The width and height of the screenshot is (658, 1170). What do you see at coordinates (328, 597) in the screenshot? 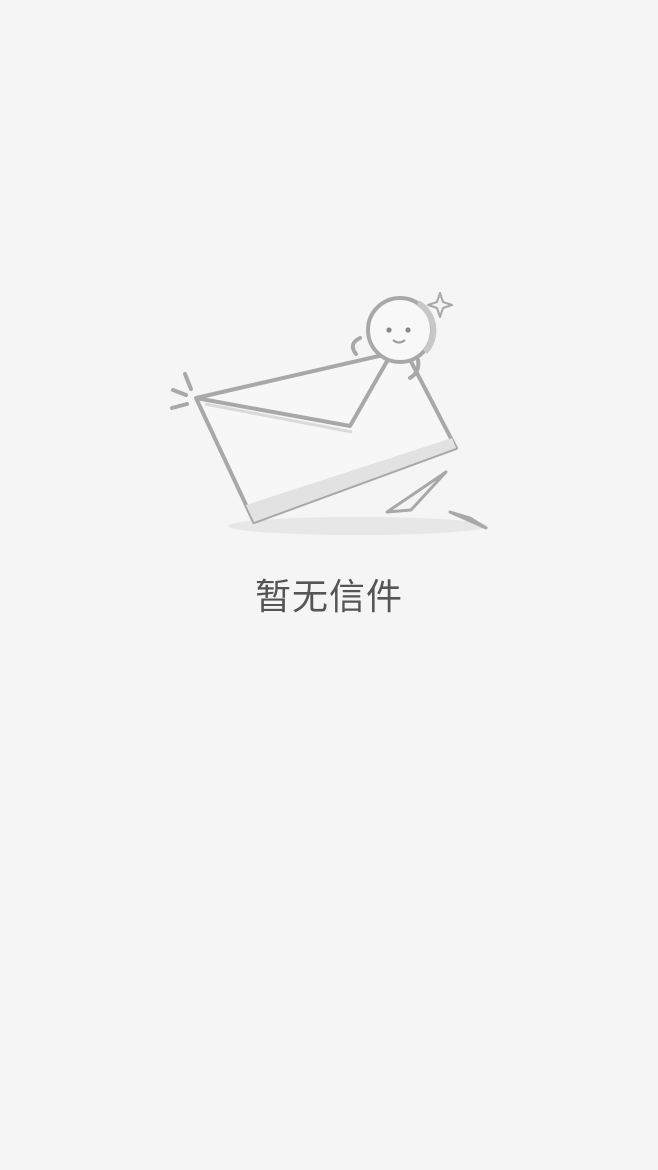
I see `empty-message: 暂无信件` at bounding box center [328, 597].